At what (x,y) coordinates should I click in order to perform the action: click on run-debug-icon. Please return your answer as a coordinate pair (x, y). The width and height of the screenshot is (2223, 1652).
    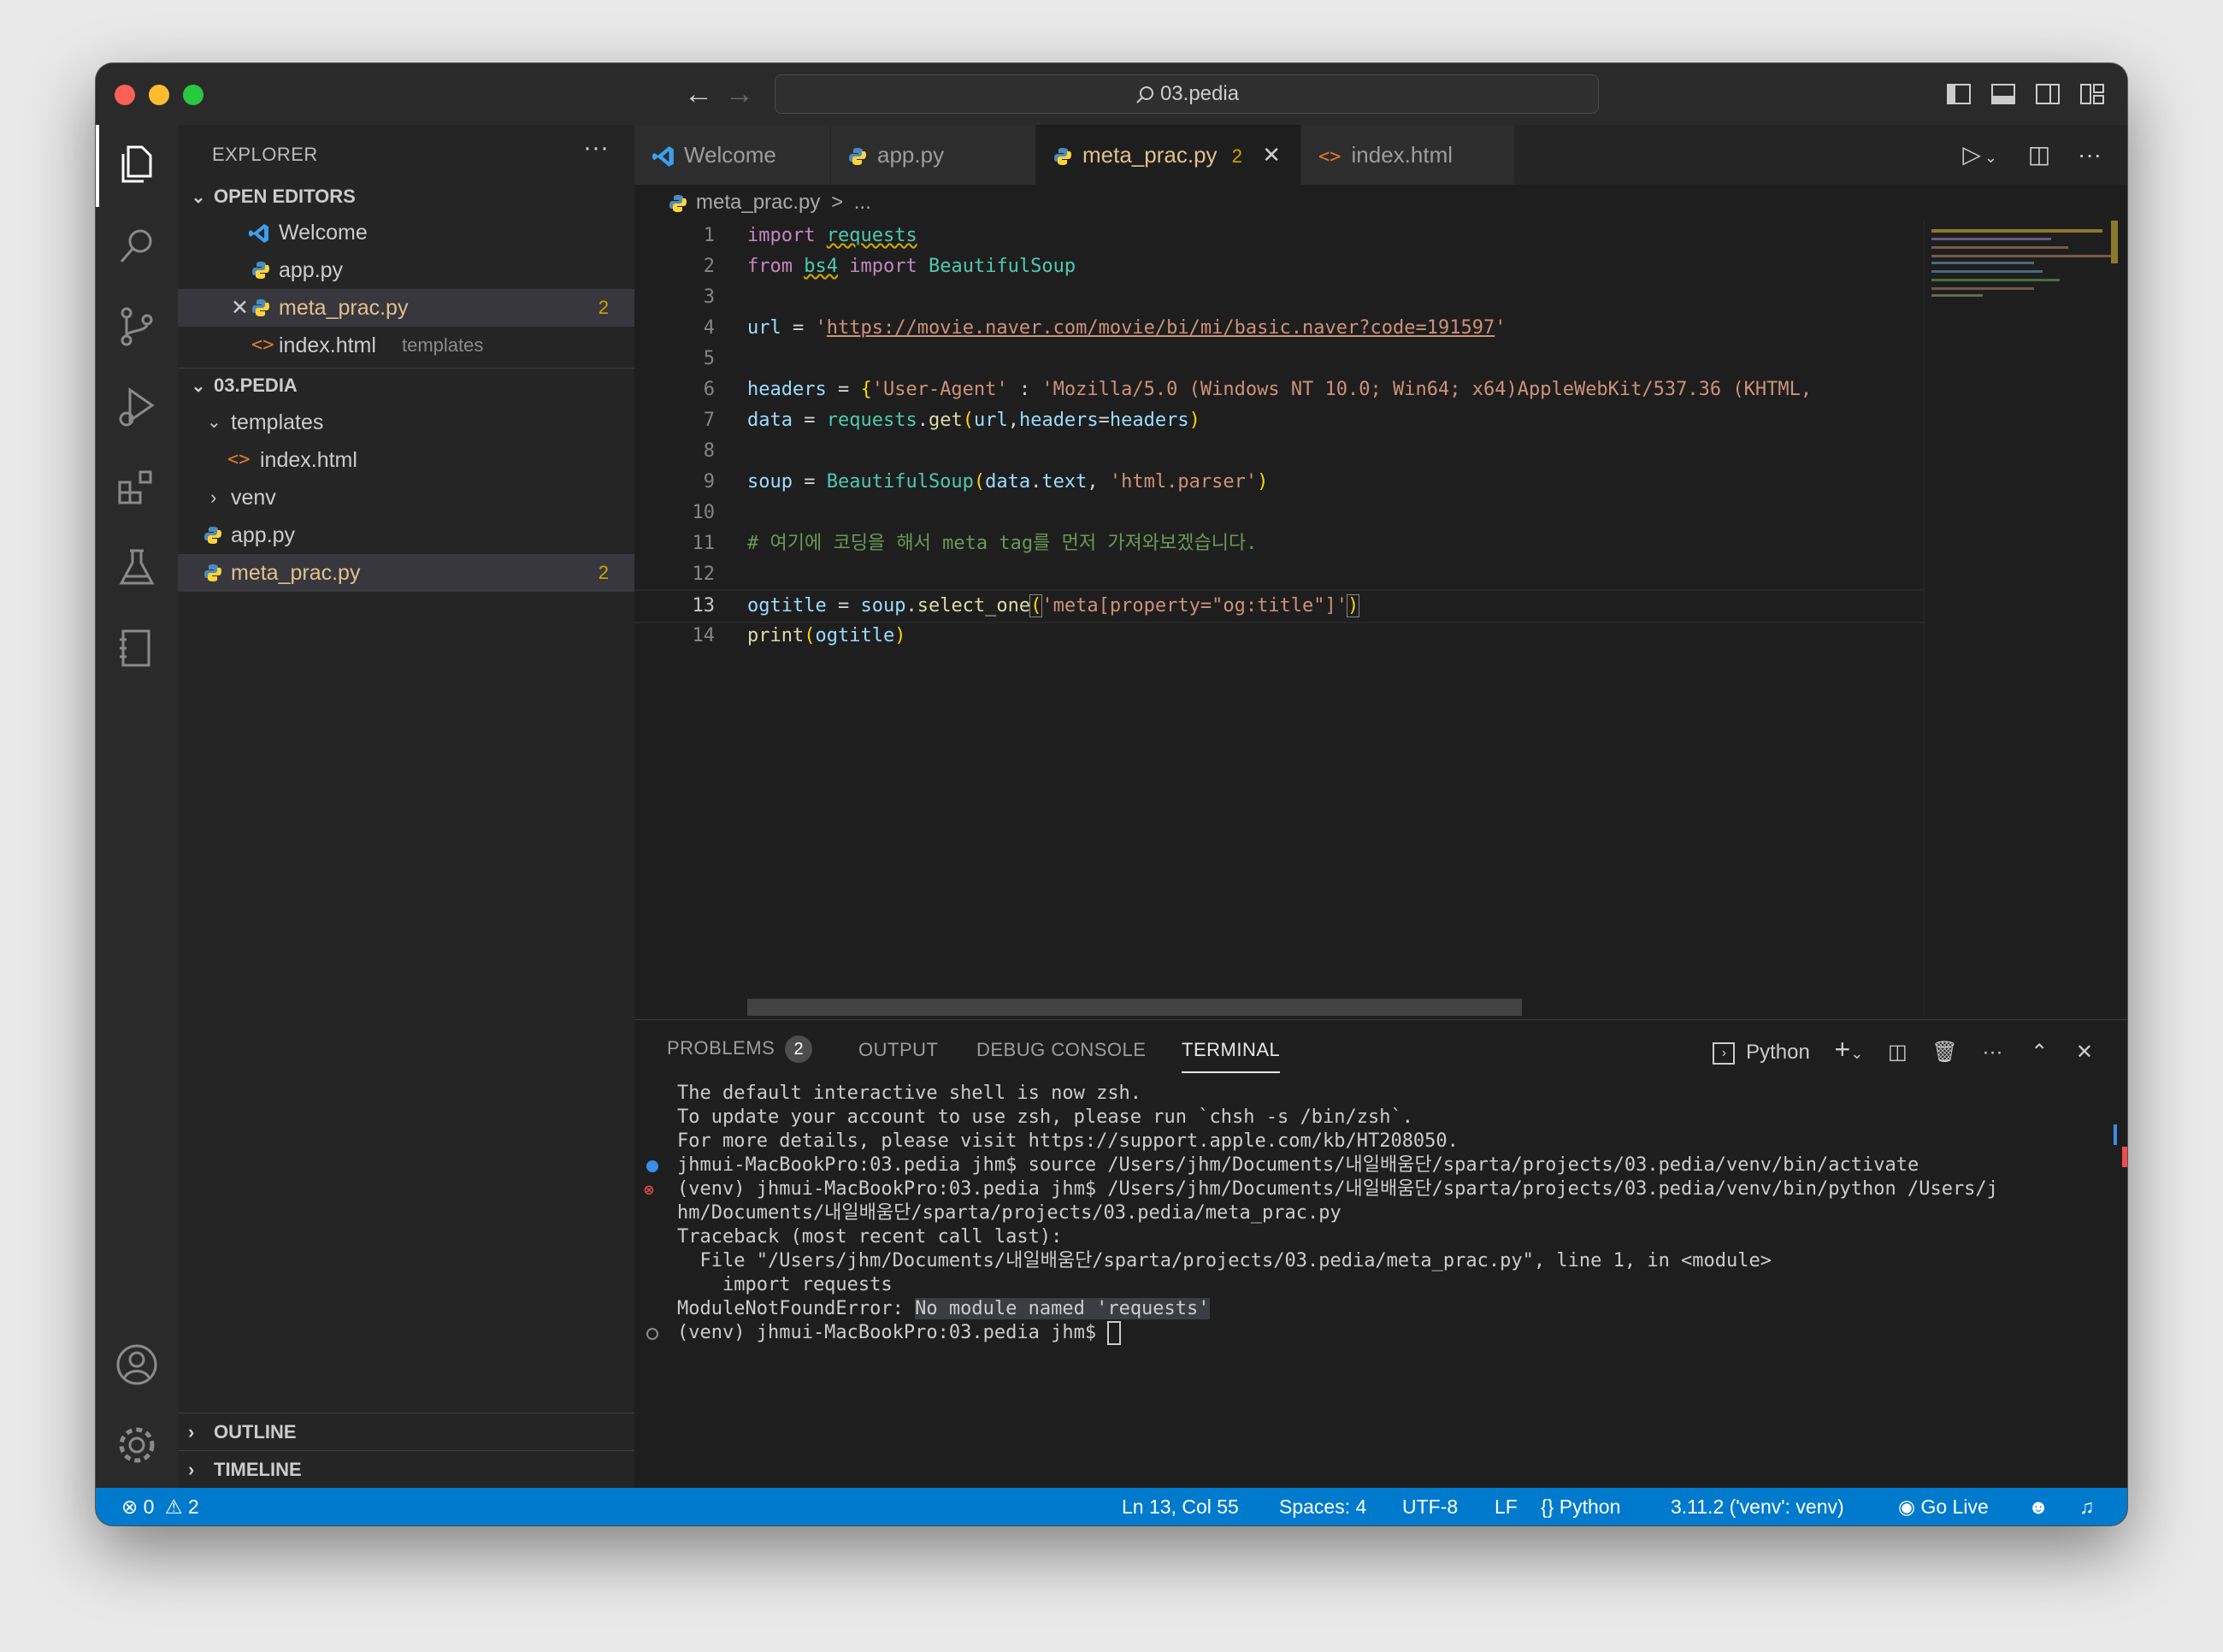
    Looking at the image, I should click on (137, 407).